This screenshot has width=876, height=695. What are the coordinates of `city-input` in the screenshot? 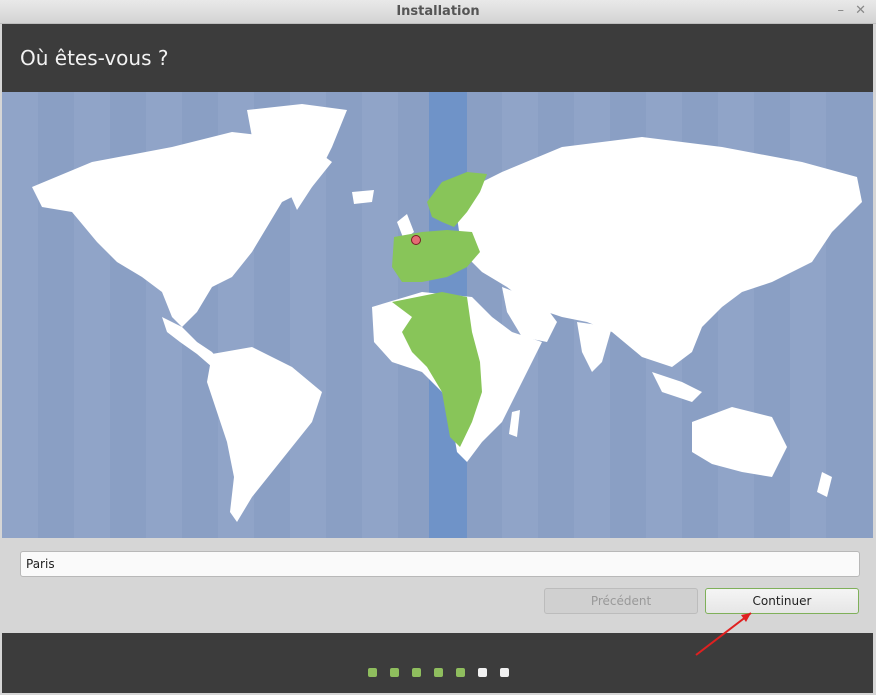 It's located at (440, 564).